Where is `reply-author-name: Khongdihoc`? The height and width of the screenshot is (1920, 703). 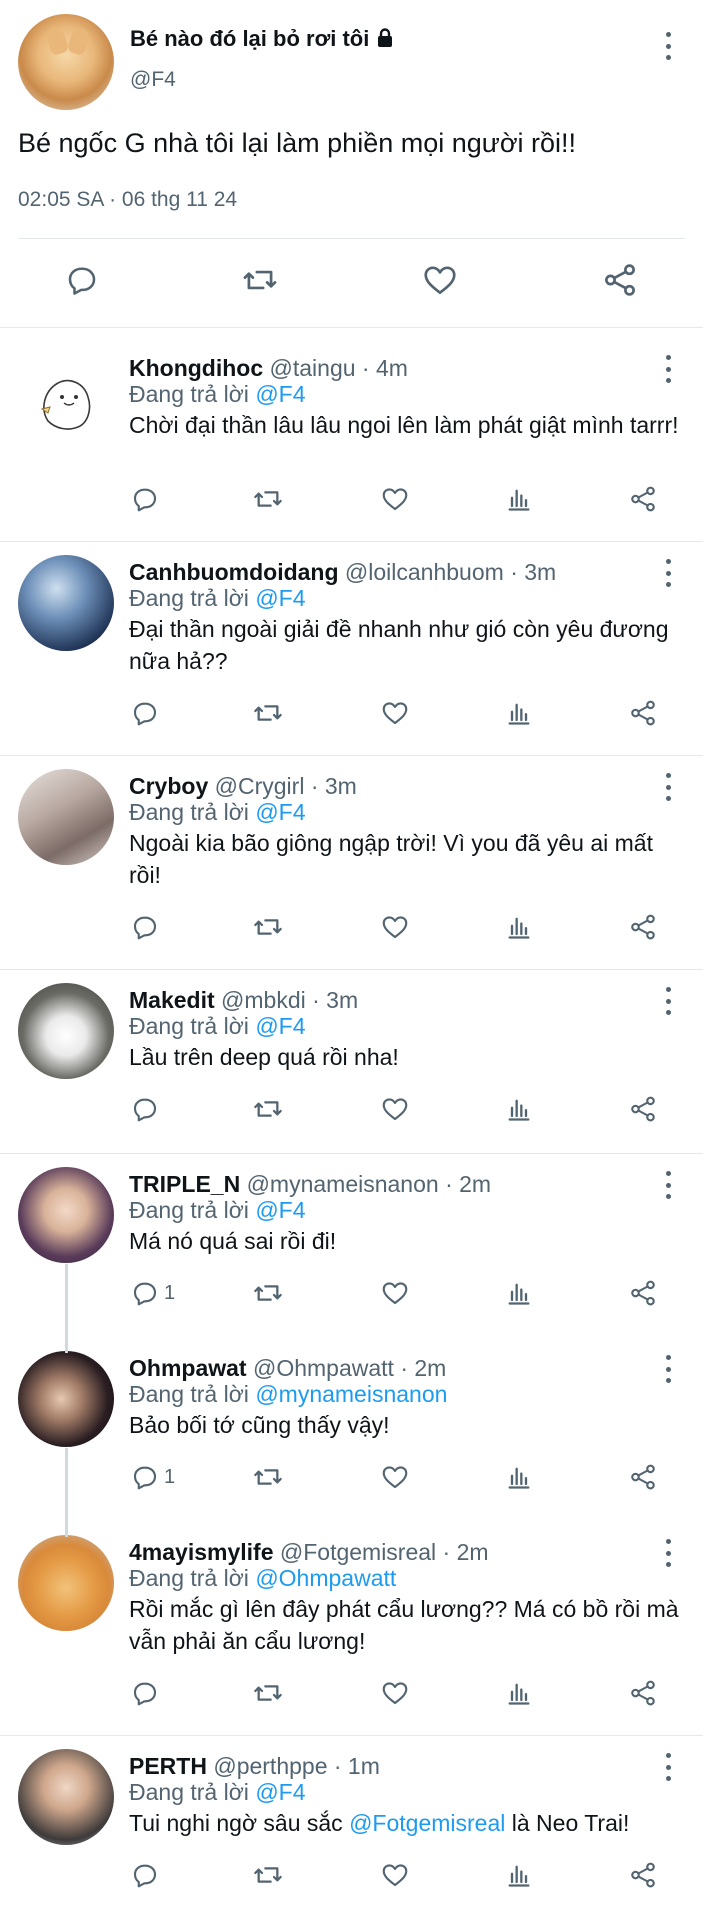 reply-author-name: Khongdihoc is located at coordinates (196, 368).